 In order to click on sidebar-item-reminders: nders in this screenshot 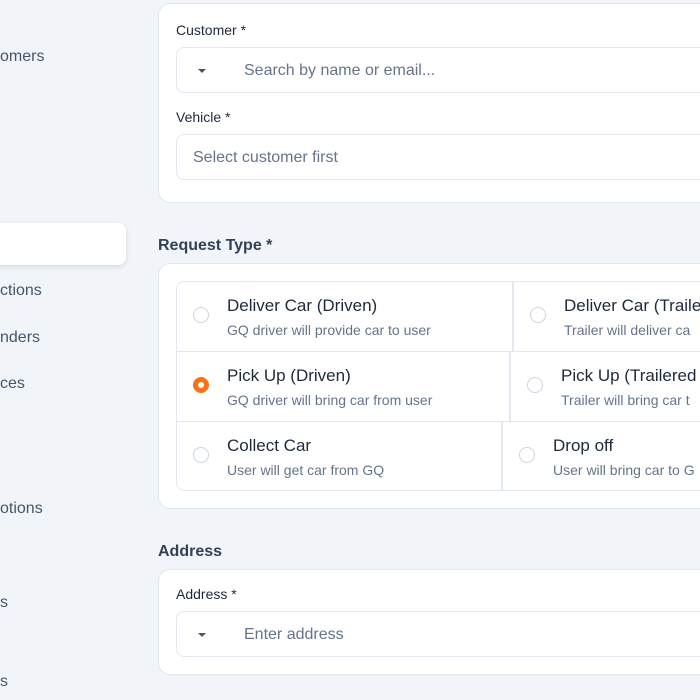, I will do `click(20, 338)`.